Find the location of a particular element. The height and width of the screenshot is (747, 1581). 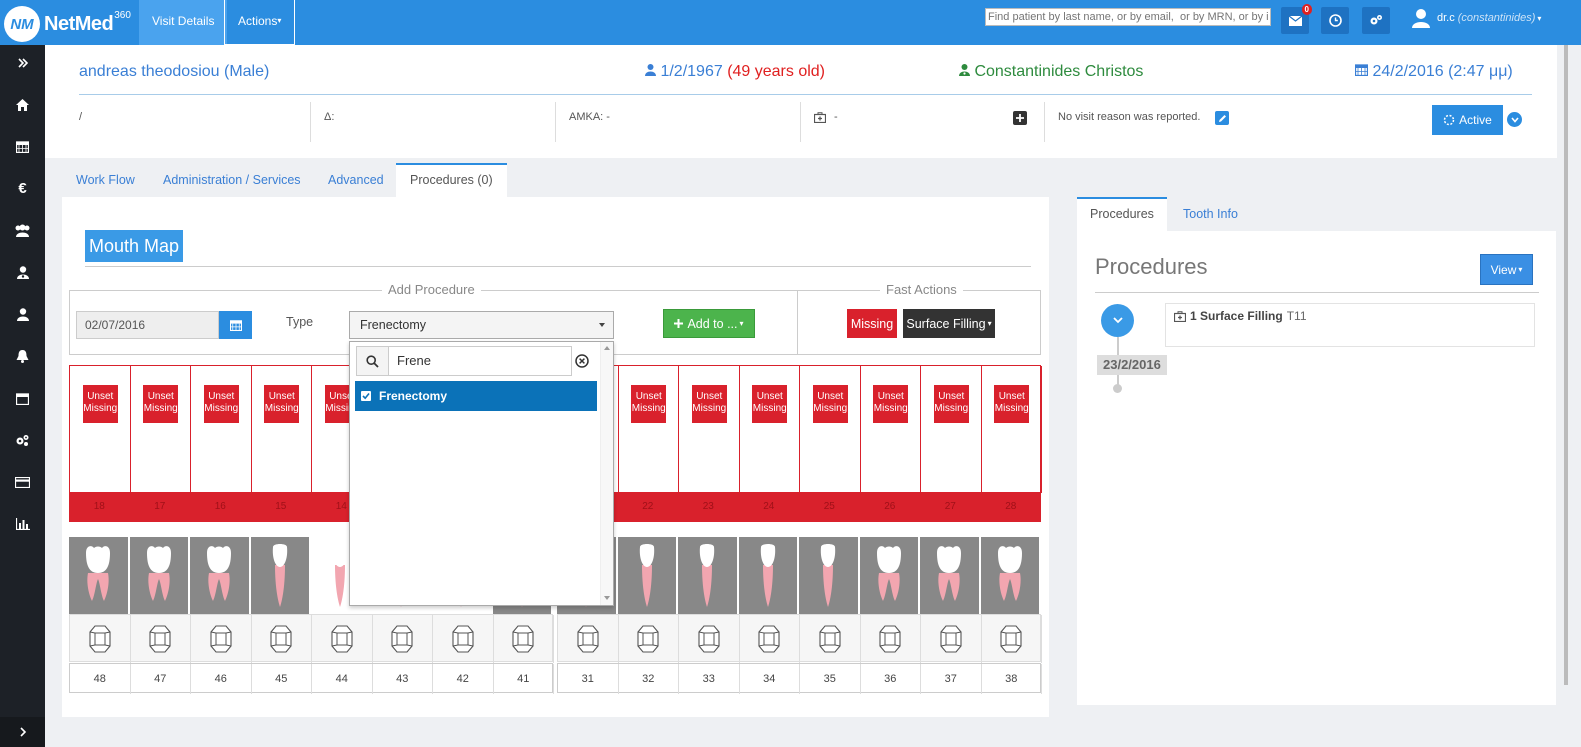

tab-tooth-info: Tooth Info is located at coordinates (1210, 214).